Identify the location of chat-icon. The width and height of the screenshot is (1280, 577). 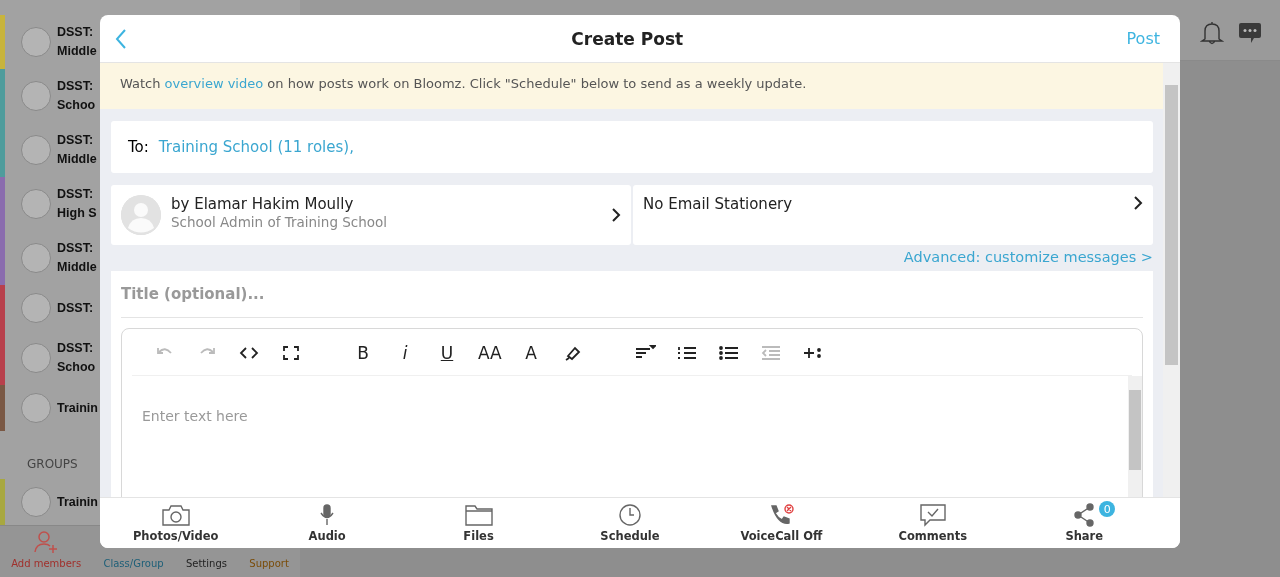
(1250, 33).